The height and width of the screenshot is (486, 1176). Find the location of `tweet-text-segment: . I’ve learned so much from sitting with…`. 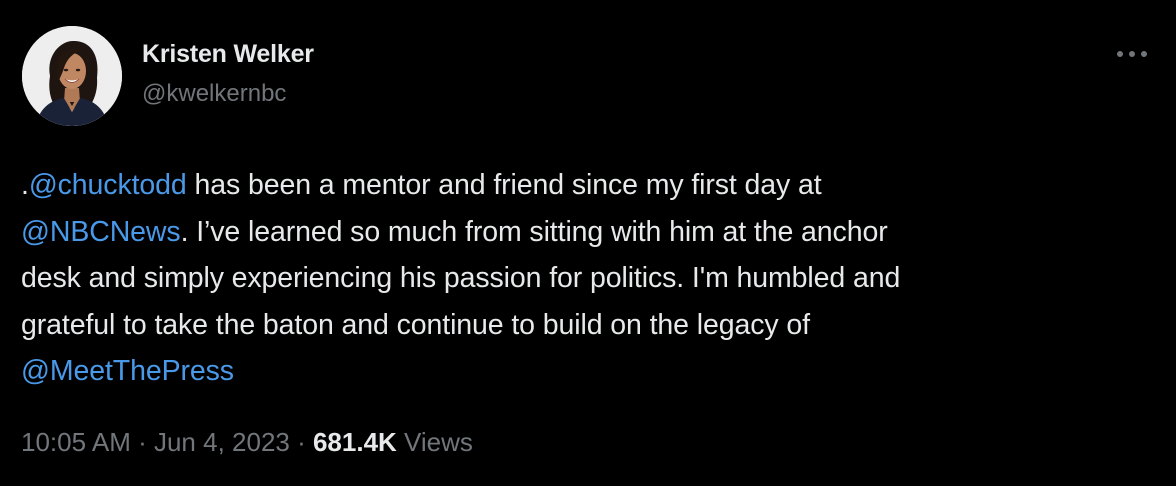

tweet-text-segment: . I’ve learned so much from sitting with… is located at coordinates (534, 231).